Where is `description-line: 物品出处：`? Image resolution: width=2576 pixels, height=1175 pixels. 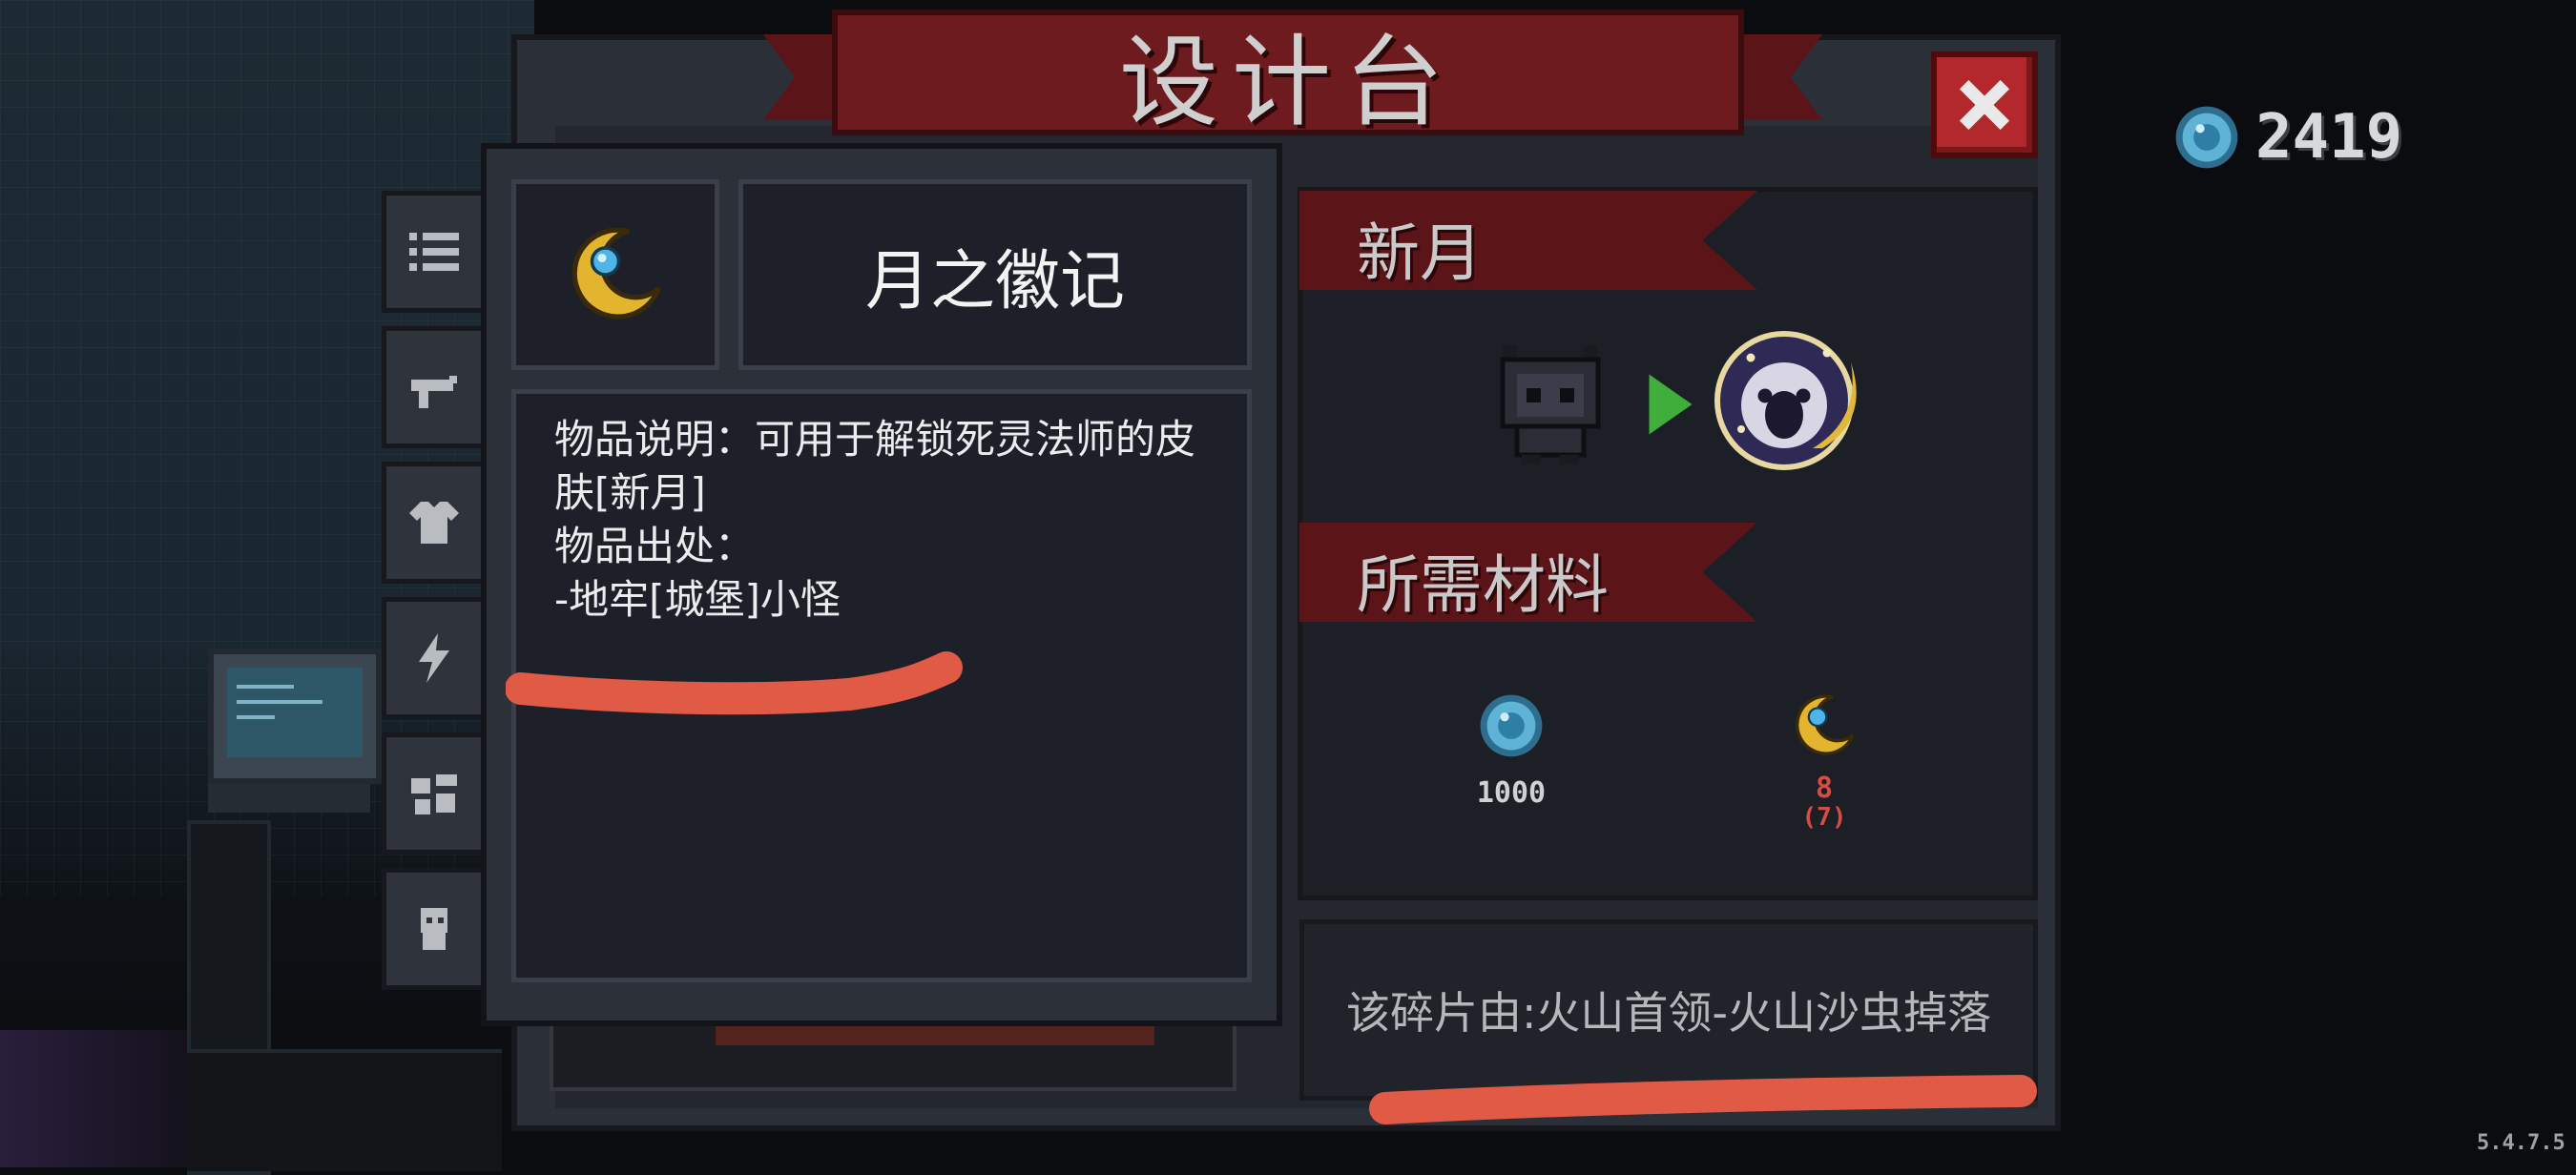 description-line: 物品出处： is located at coordinates (655, 546).